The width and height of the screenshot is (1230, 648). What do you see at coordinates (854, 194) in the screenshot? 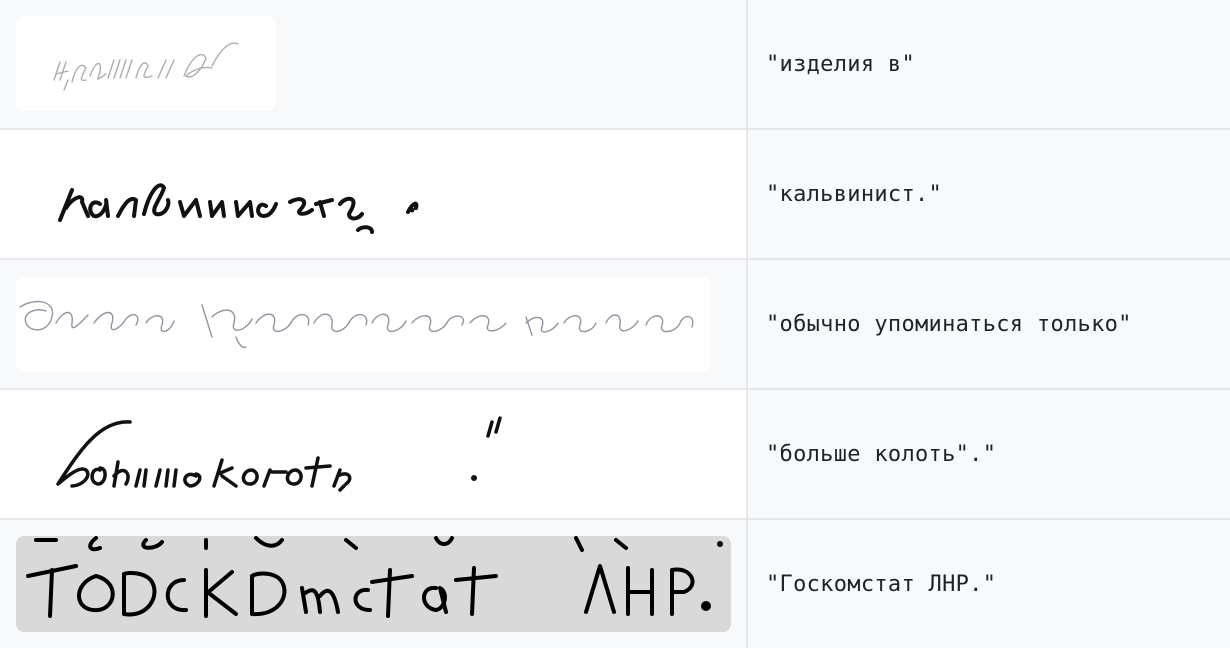
I see `transcription-text: "кальвинист."` at bounding box center [854, 194].